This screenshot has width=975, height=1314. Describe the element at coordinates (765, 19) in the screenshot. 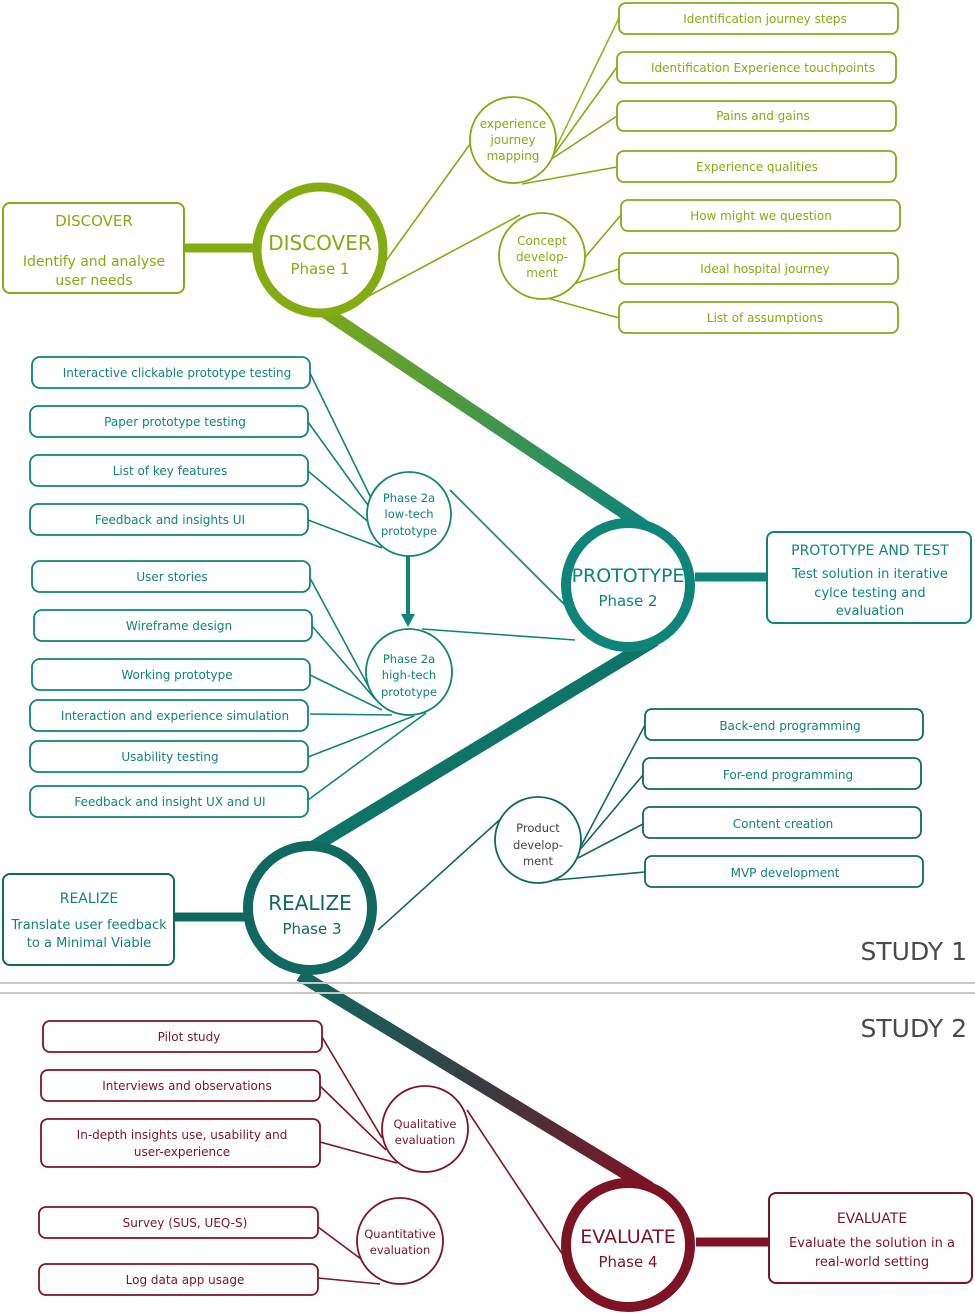

I see `item-label: Identification journey steps` at that location.